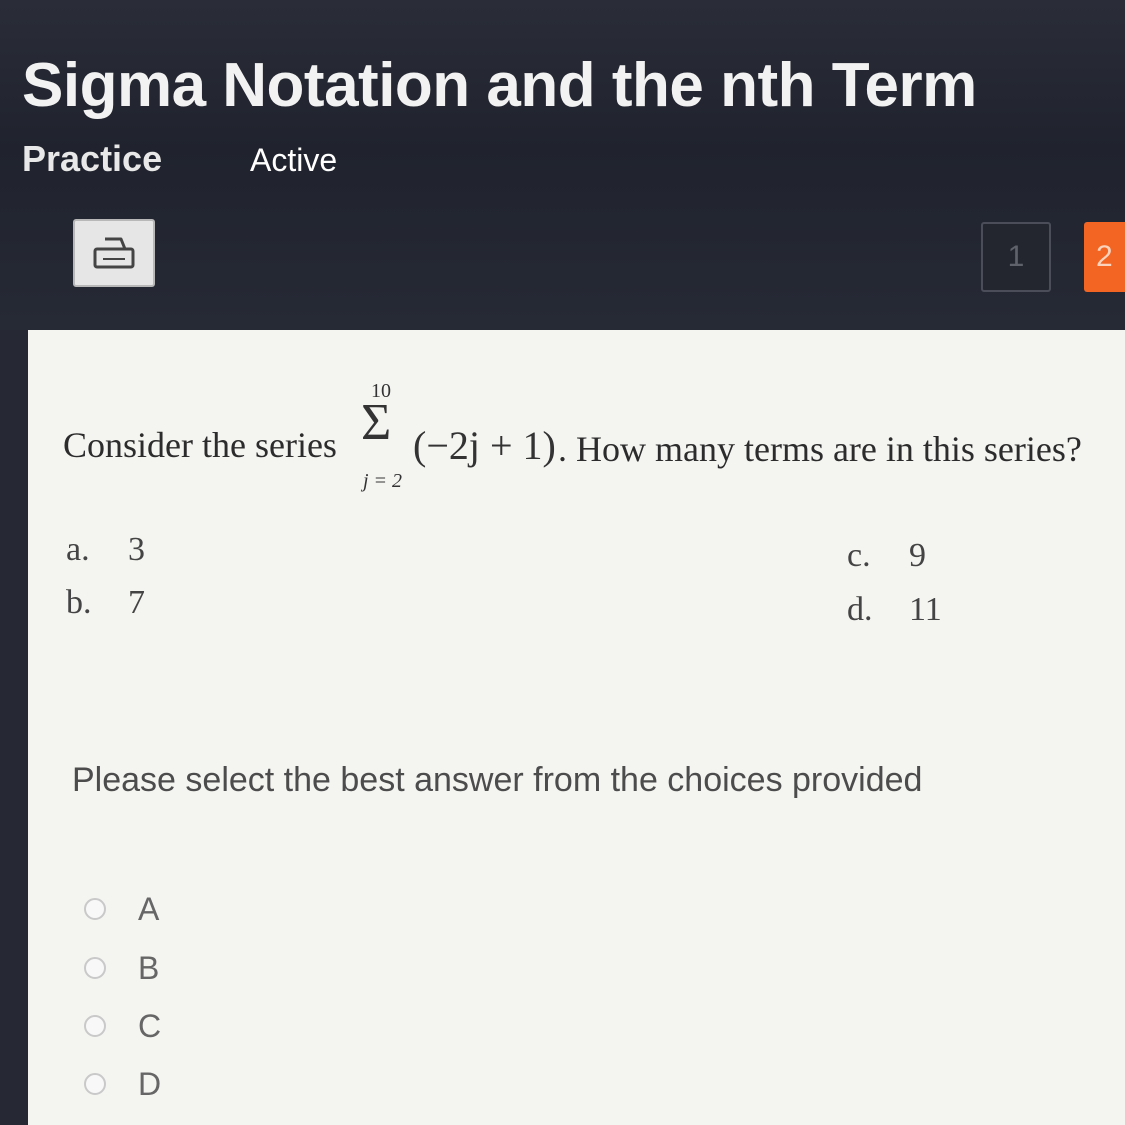 This screenshot has width=1125, height=1125. What do you see at coordinates (1104, 257) in the screenshot?
I see `page-2-button: 2` at bounding box center [1104, 257].